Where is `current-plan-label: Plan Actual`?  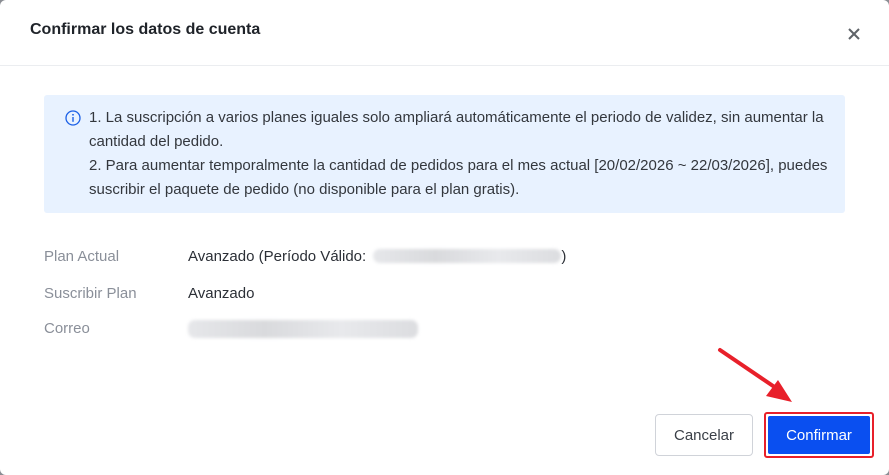 current-plan-label: Plan Actual is located at coordinates (82, 256).